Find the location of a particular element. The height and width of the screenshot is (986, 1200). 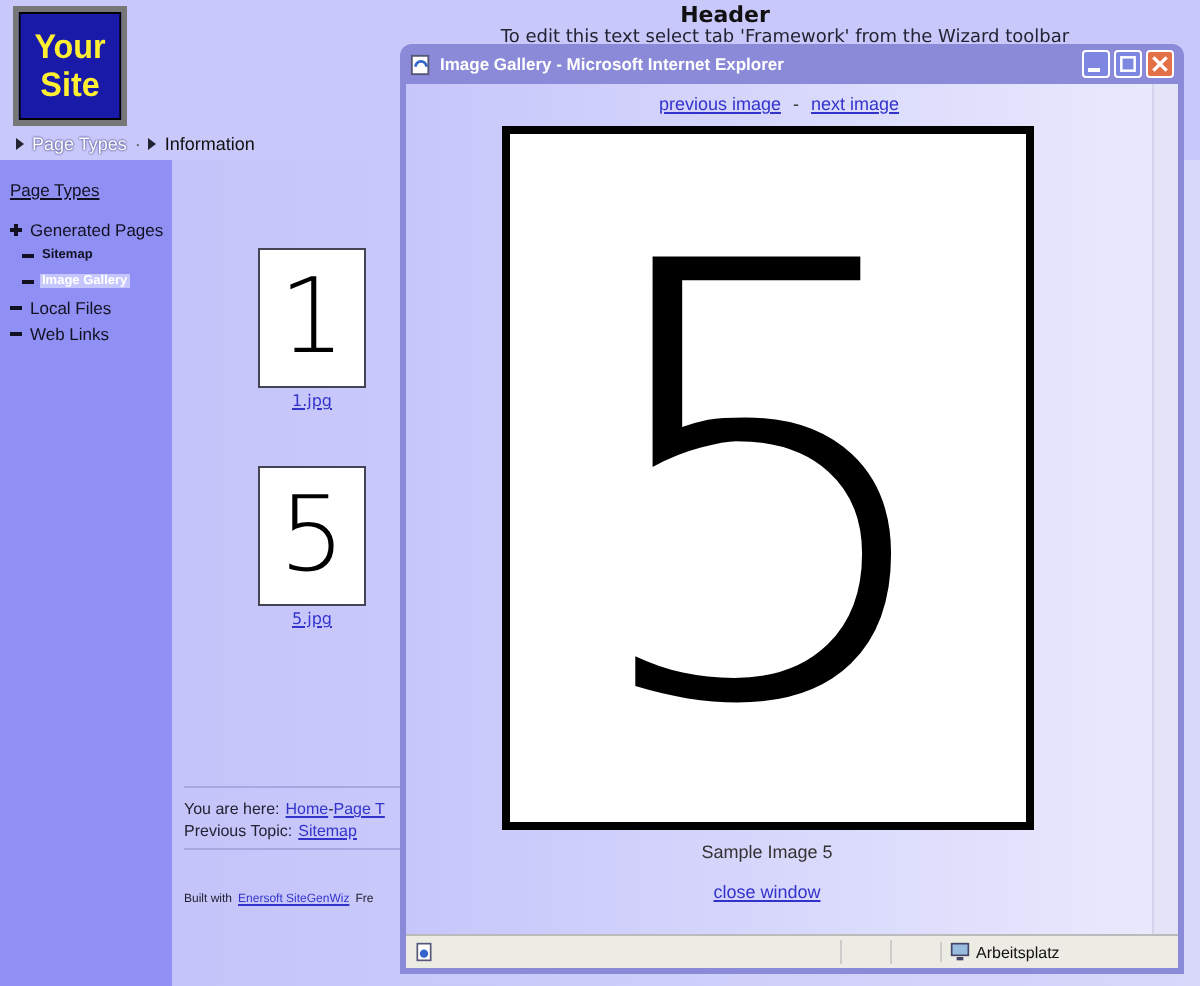

header-title: Header is located at coordinates (725, 15).